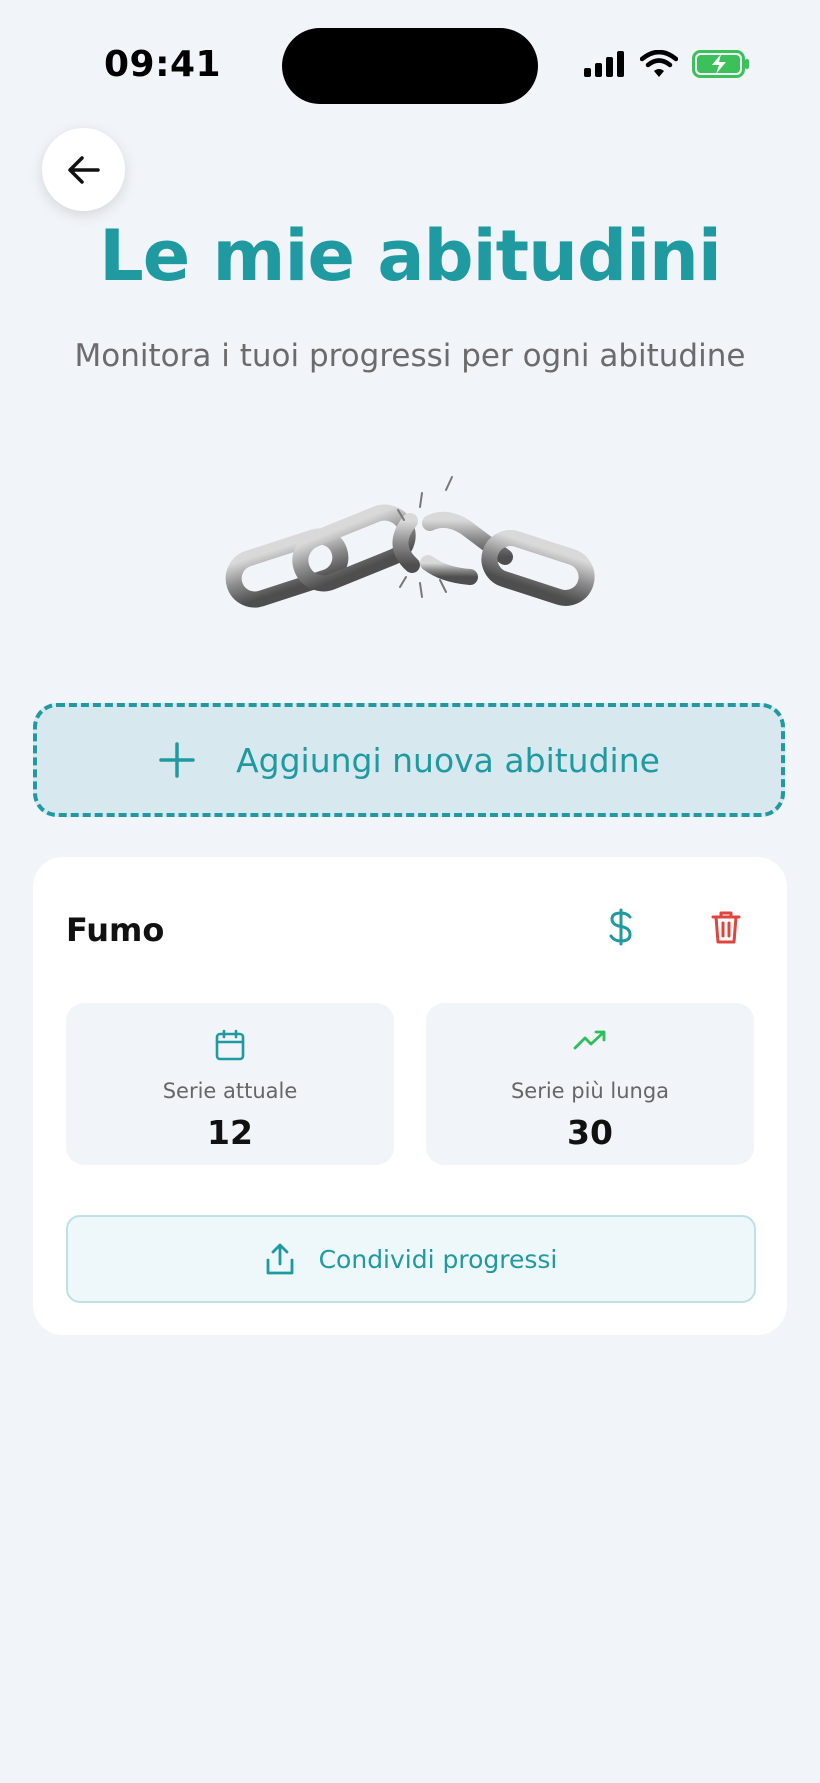 The height and width of the screenshot is (1783, 820). What do you see at coordinates (410, 256) in the screenshot?
I see `page-title: Le mie abitudini` at bounding box center [410, 256].